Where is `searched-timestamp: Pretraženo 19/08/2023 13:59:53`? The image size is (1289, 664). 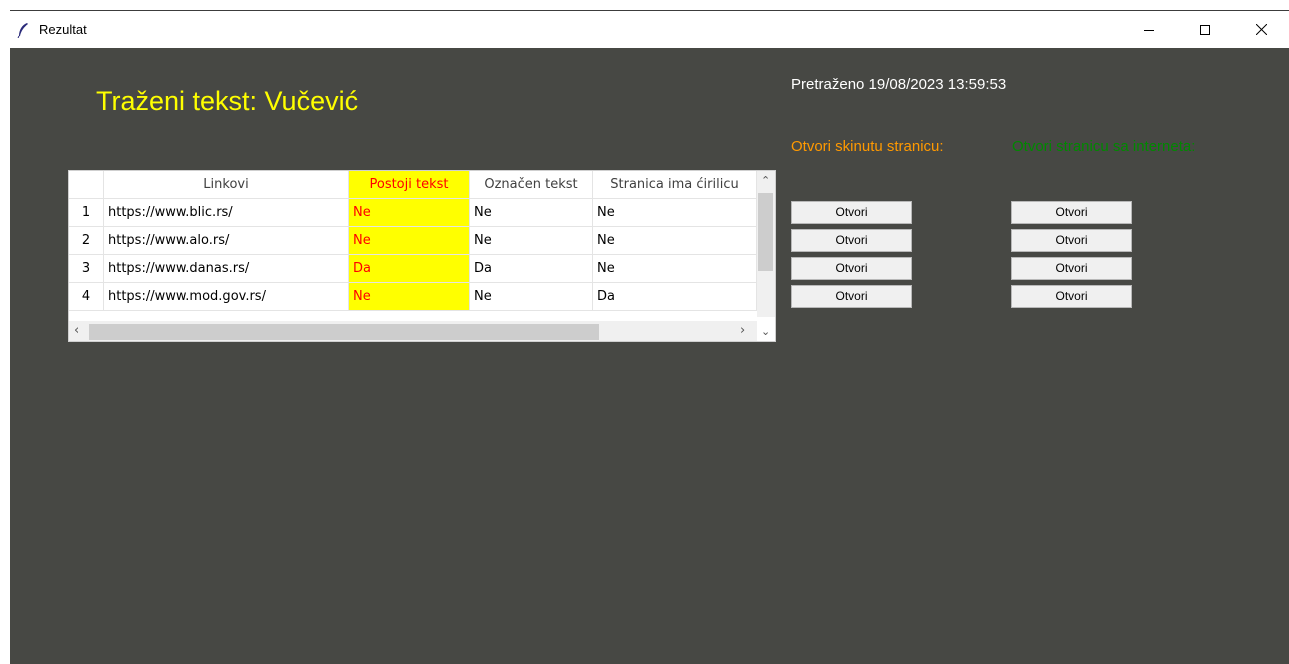 searched-timestamp: Pretraženo 19/08/2023 13:59:53 is located at coordinates (899, 84).